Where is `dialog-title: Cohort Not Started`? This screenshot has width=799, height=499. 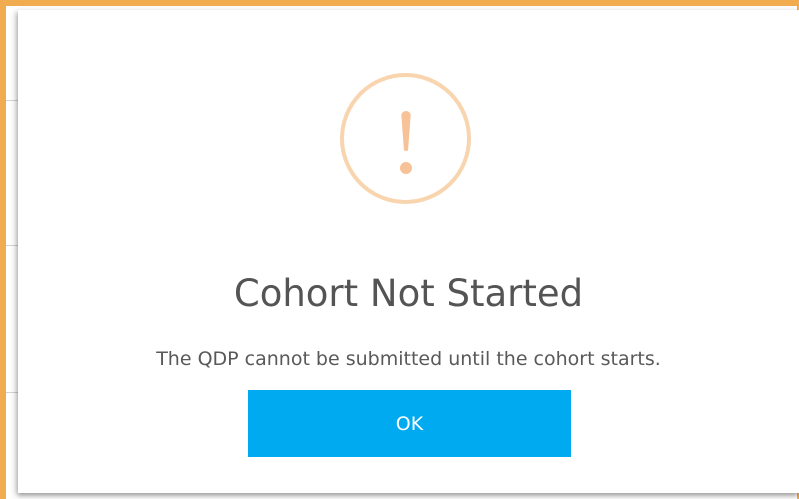 dialog-title: Cohort Not Started is located at coordinates (408, 293).